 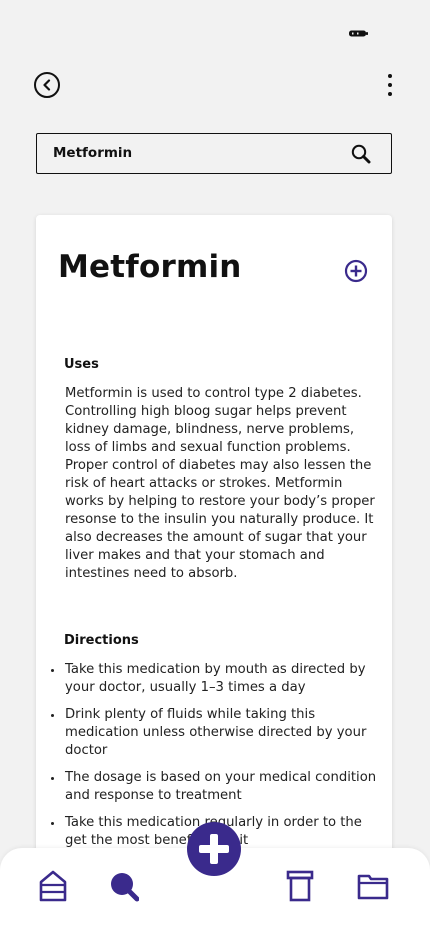 I want to click on home-icon, so click(x=53, y=886).